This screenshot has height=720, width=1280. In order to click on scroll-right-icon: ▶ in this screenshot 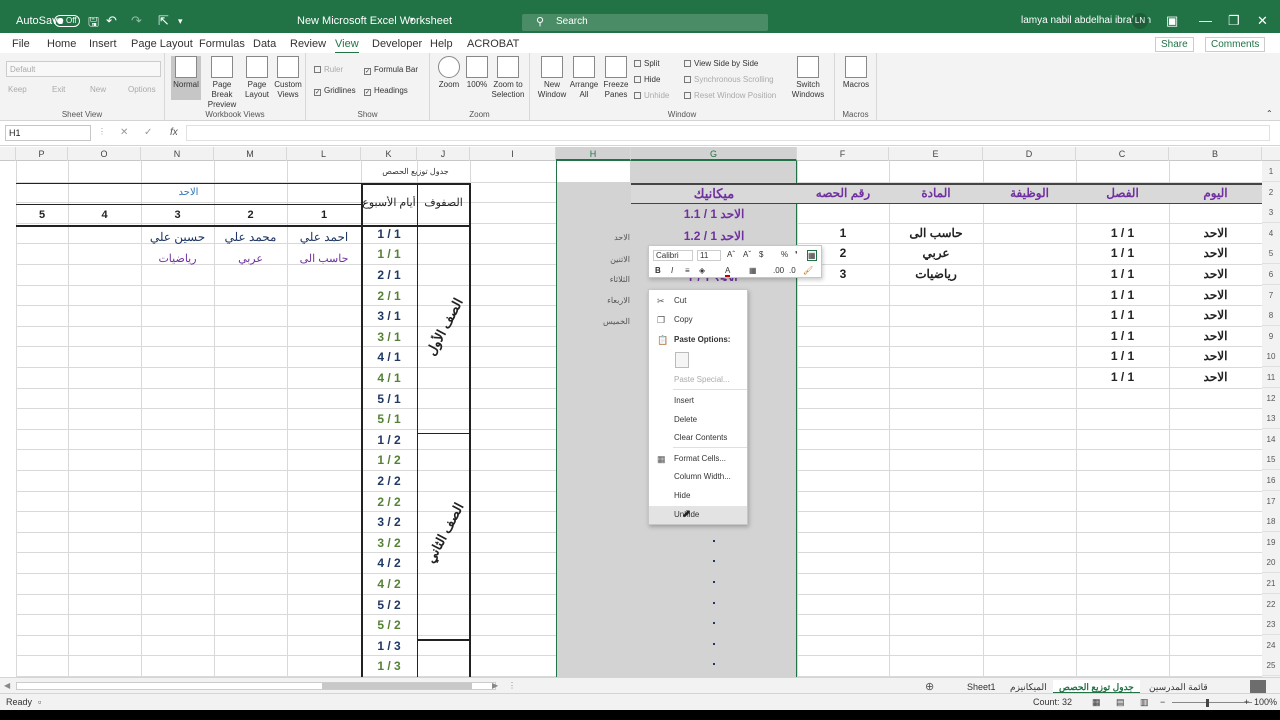, I will do `click(495, 685)`.